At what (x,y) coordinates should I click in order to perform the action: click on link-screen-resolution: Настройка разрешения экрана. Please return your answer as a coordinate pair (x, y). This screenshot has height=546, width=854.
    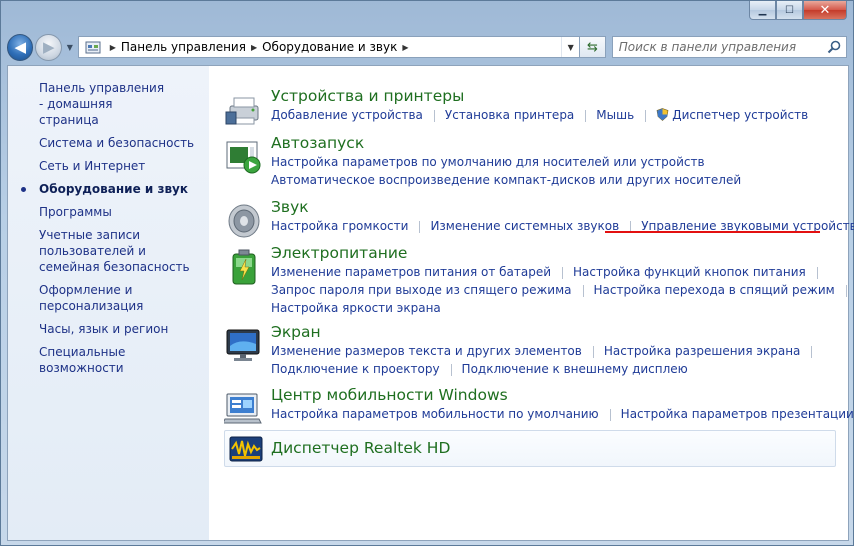
    Looking at the image, I should click on (702, 351).